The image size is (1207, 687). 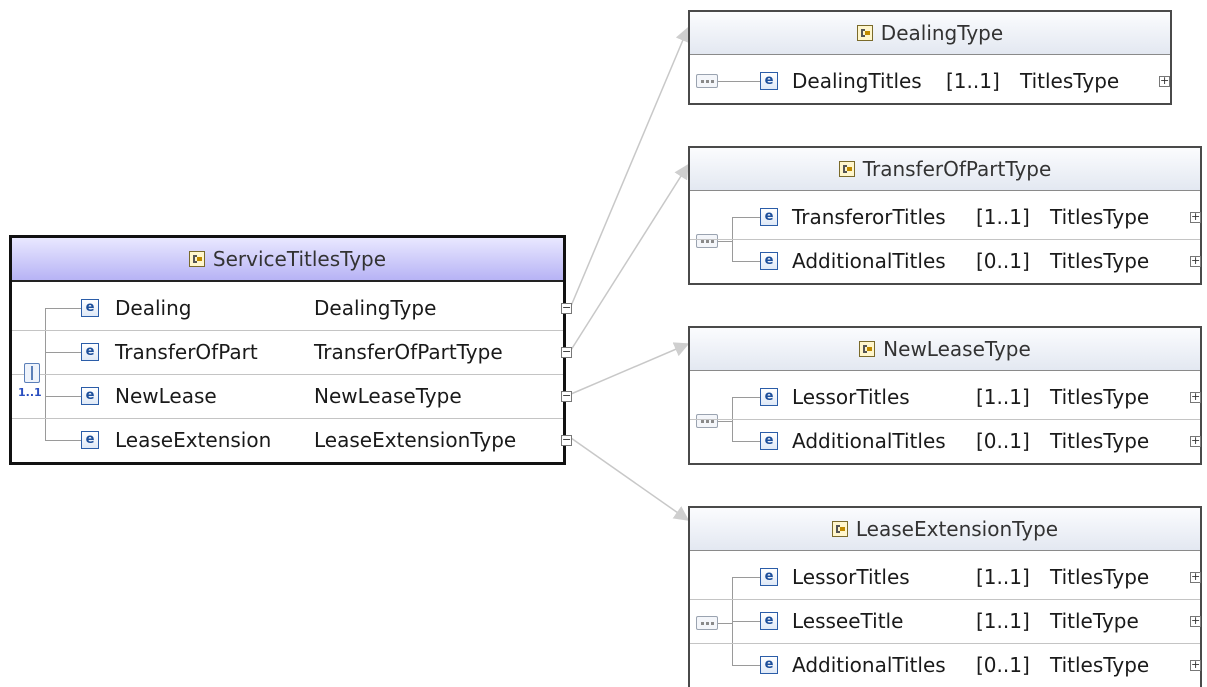 I want to click on connector-transferofpart, so click(x=629, y=257).